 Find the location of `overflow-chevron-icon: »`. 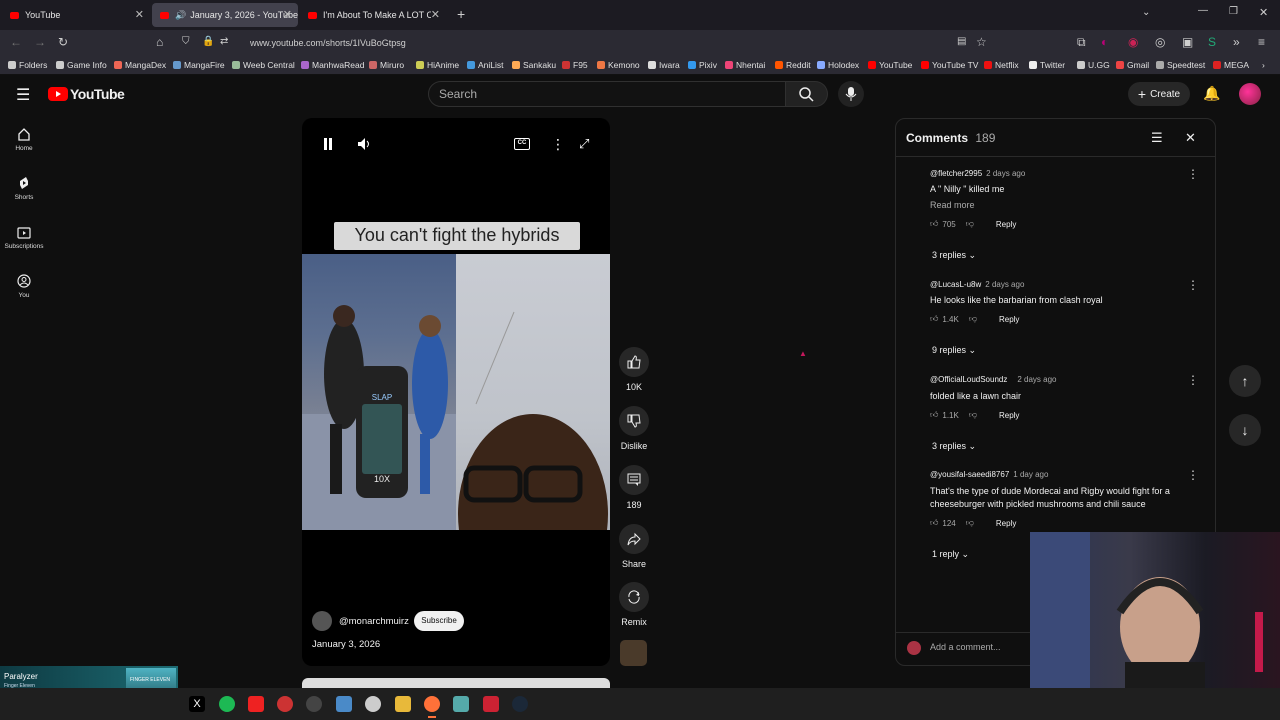

overflow-chevron-icon: » is located at coordinates (1236, 42).